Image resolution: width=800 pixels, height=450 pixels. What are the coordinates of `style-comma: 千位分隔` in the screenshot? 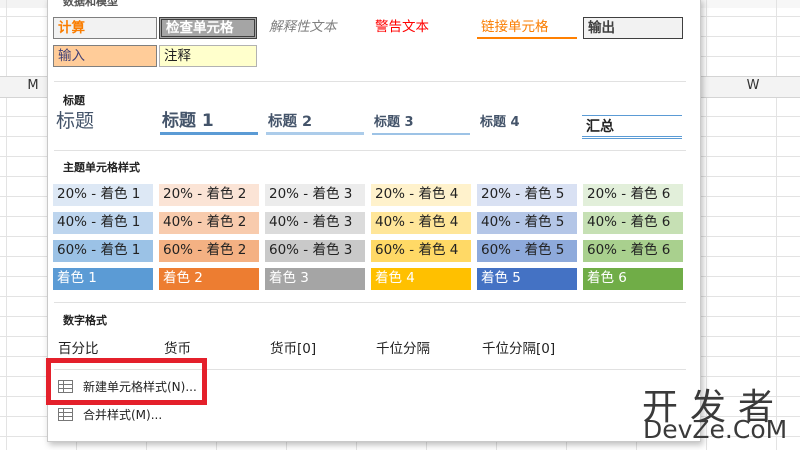 It's located at (422, 350).